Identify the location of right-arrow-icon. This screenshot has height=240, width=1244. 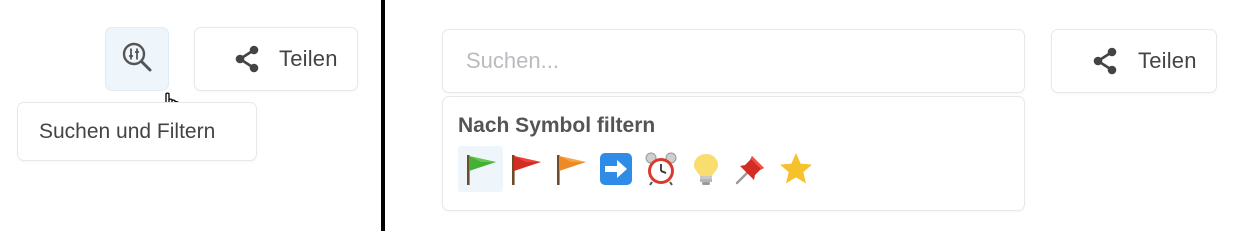
(615, 169).